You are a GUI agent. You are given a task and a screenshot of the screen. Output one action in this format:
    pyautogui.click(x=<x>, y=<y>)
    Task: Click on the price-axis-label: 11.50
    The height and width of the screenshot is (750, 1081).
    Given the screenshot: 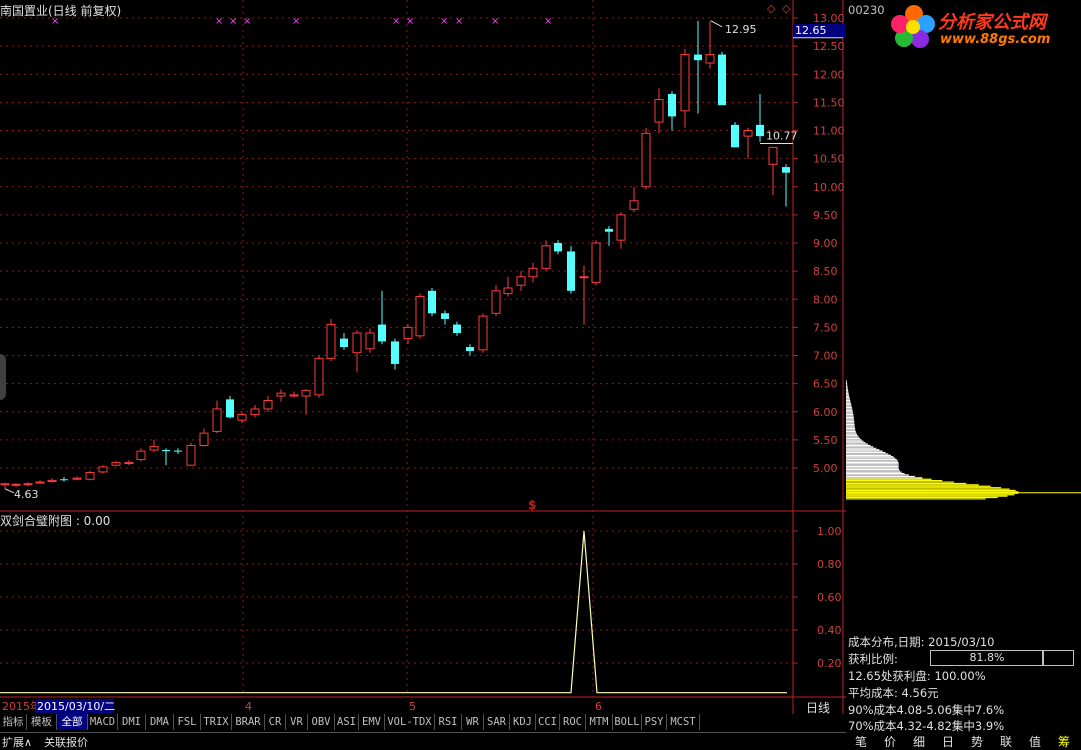 What is the action you would take?
    pyautogui.click(x=829, y=102)
    